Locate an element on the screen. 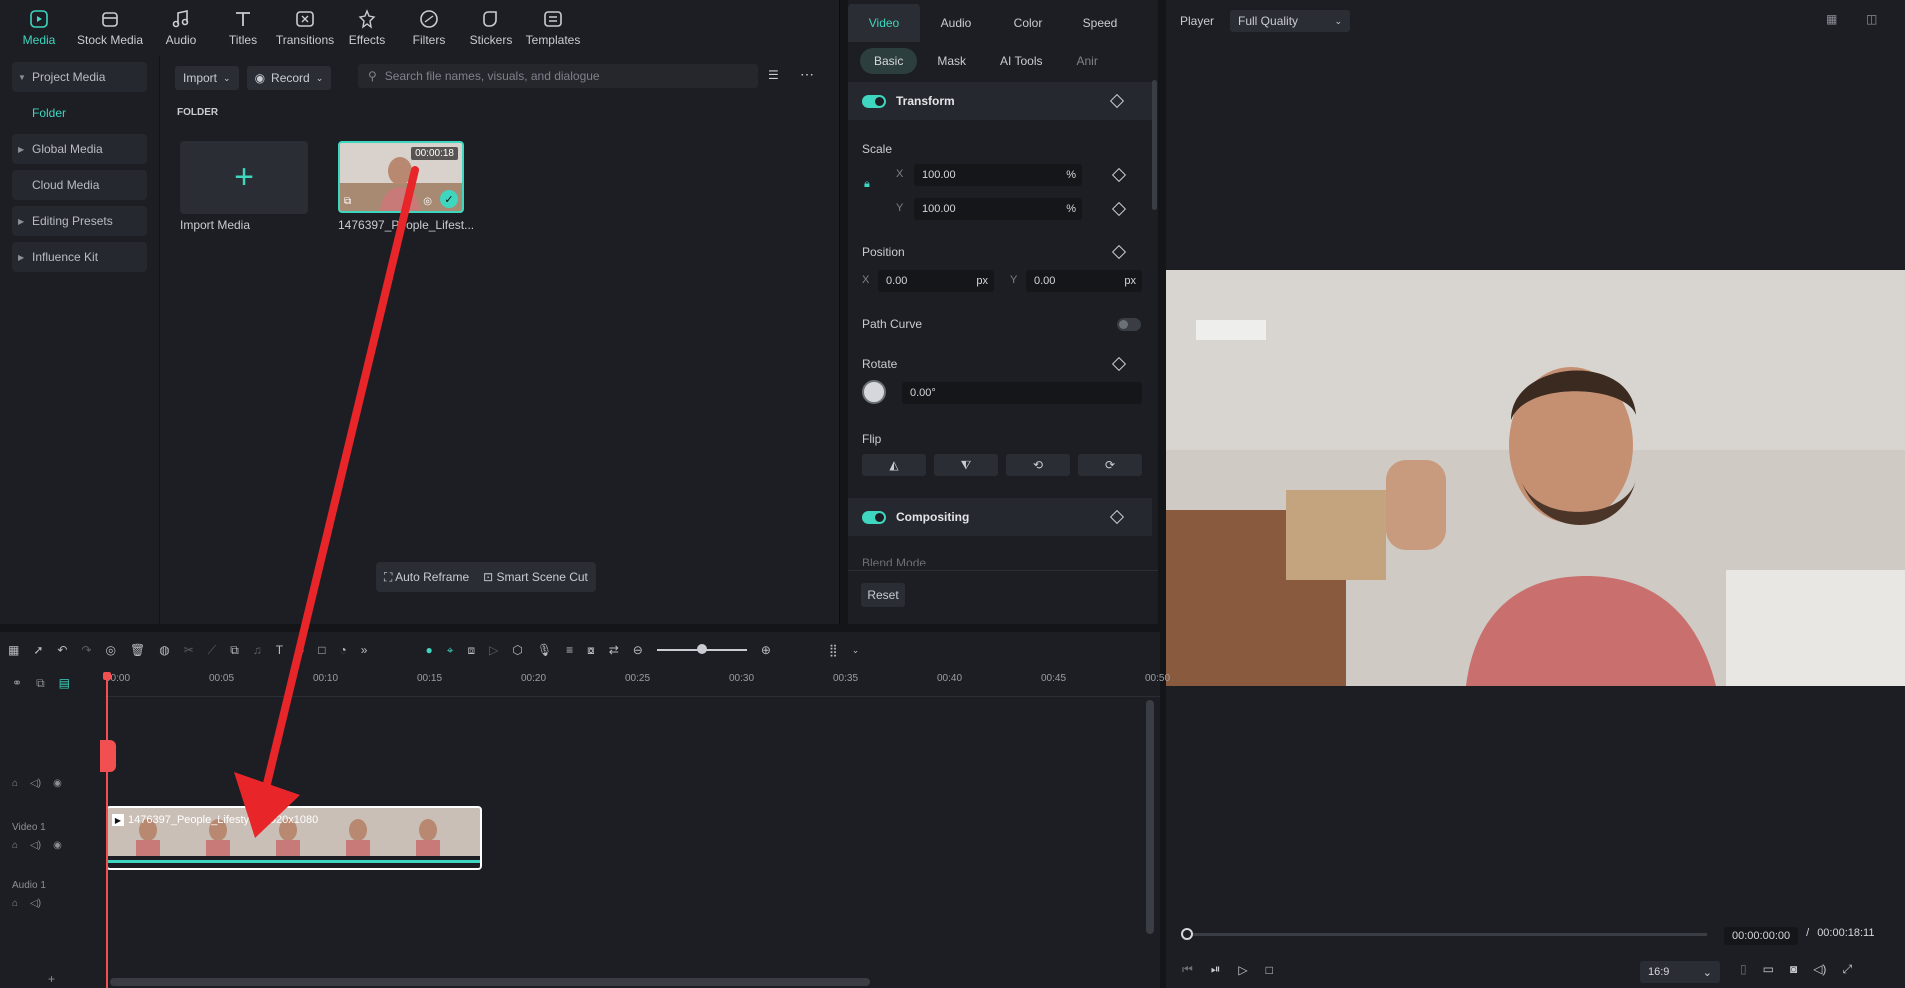  scope-icon: ◫ is located at coordinates (1871, 19).